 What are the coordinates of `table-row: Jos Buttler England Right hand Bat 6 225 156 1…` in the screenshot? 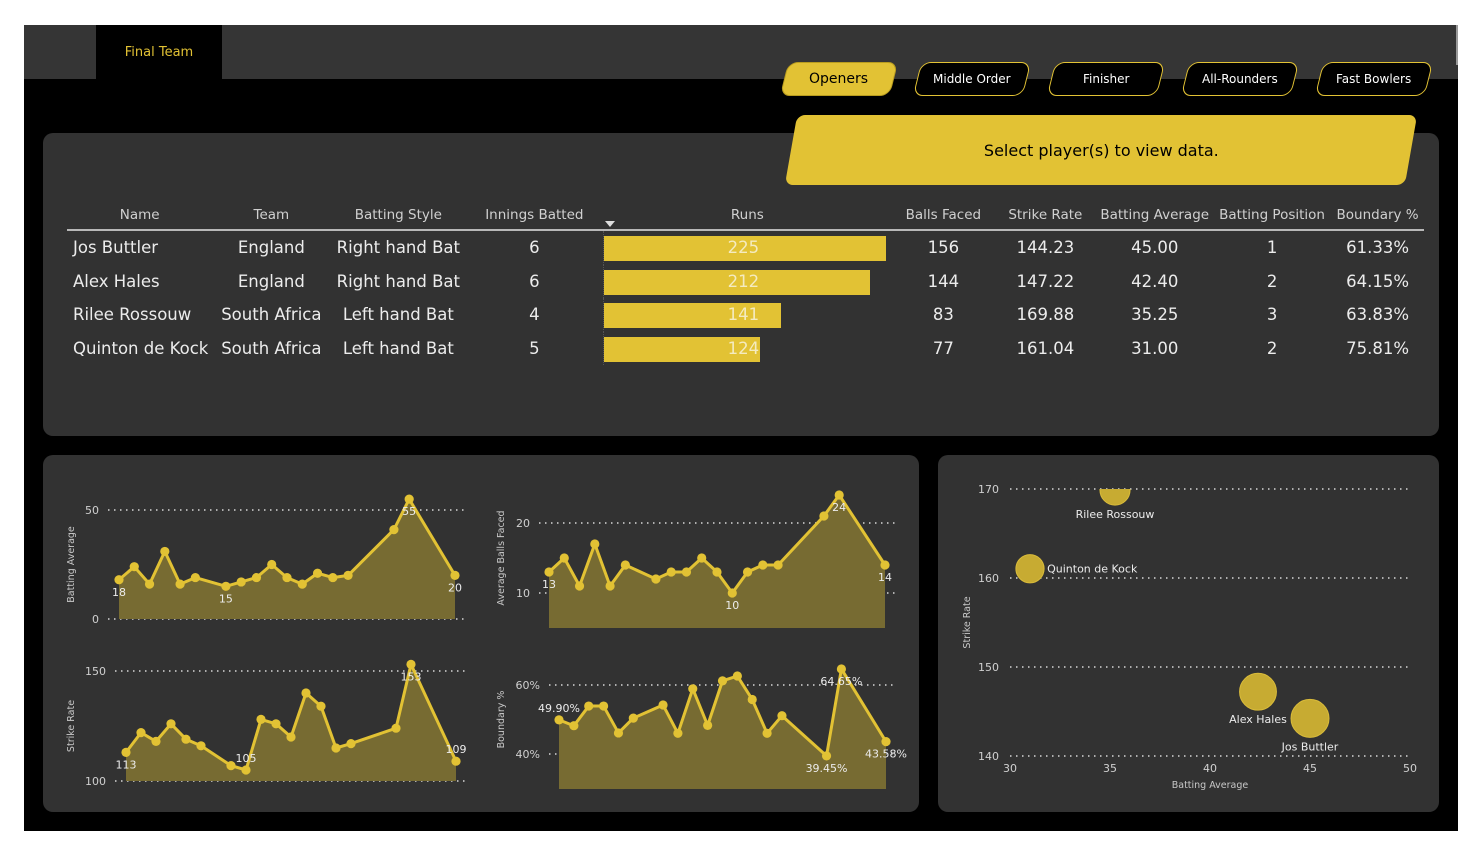 It's located at (745, 247).